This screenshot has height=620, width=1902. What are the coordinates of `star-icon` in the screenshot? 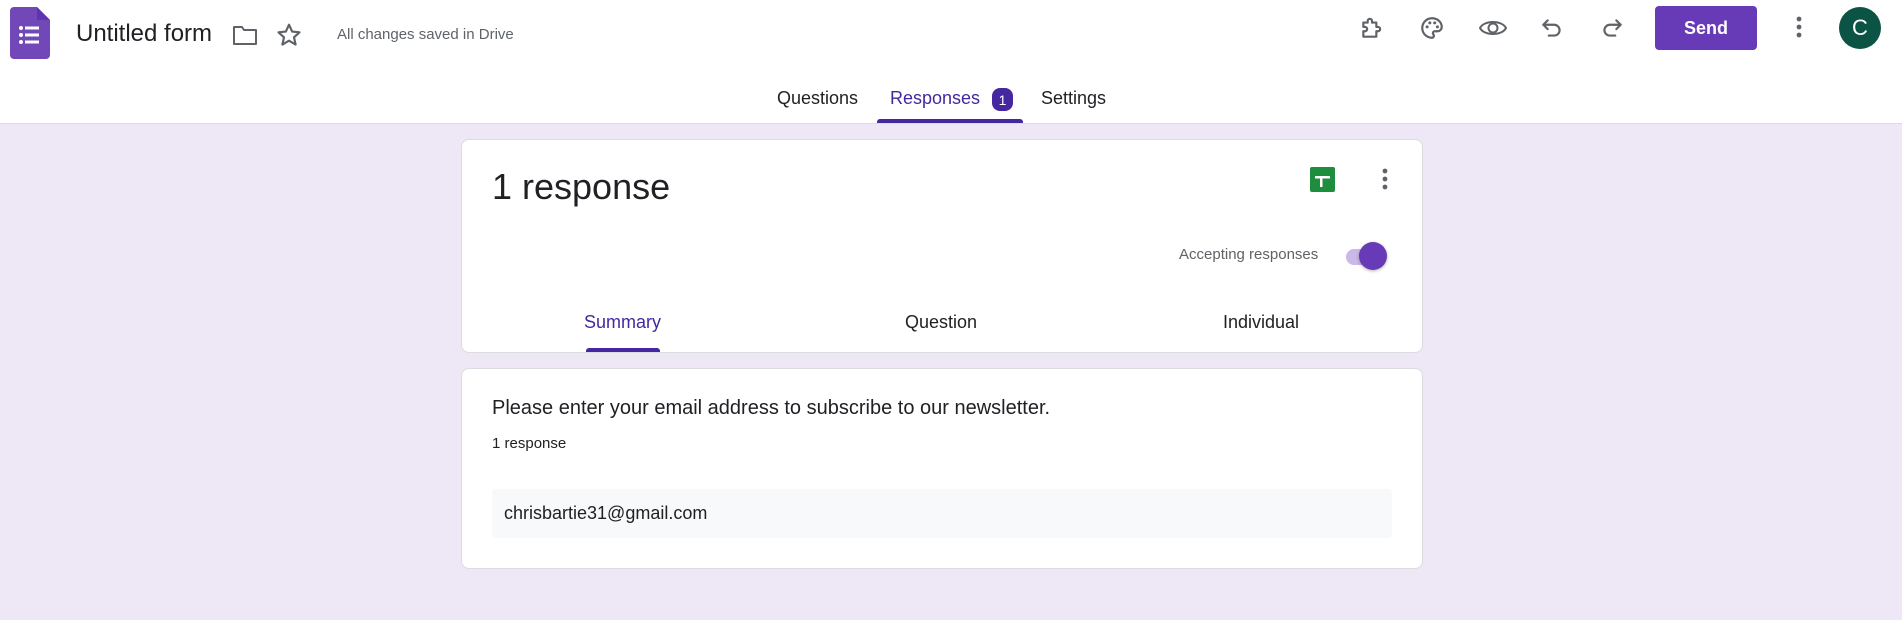 It's located at (289, 35).